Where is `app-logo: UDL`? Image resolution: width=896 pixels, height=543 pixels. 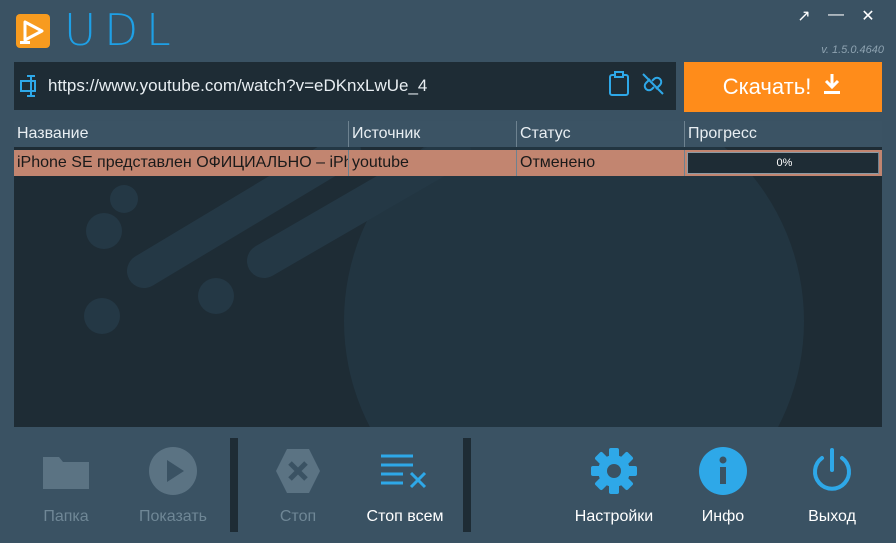 app-logo: UDL is located at coordinates (97, 30).